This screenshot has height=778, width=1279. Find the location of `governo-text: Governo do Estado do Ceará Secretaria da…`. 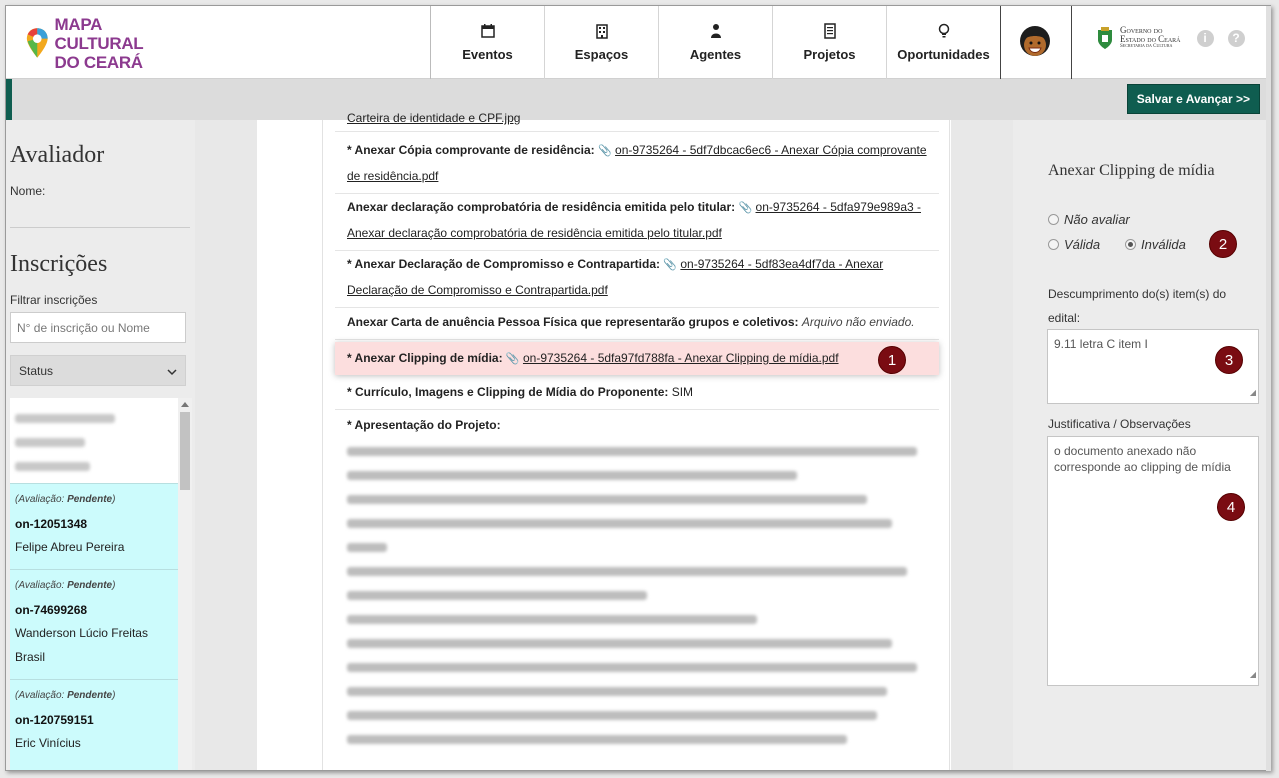

governo-text: Governo do Estado do Ceará Secretaria da… is located at coordinates (1150, 38).